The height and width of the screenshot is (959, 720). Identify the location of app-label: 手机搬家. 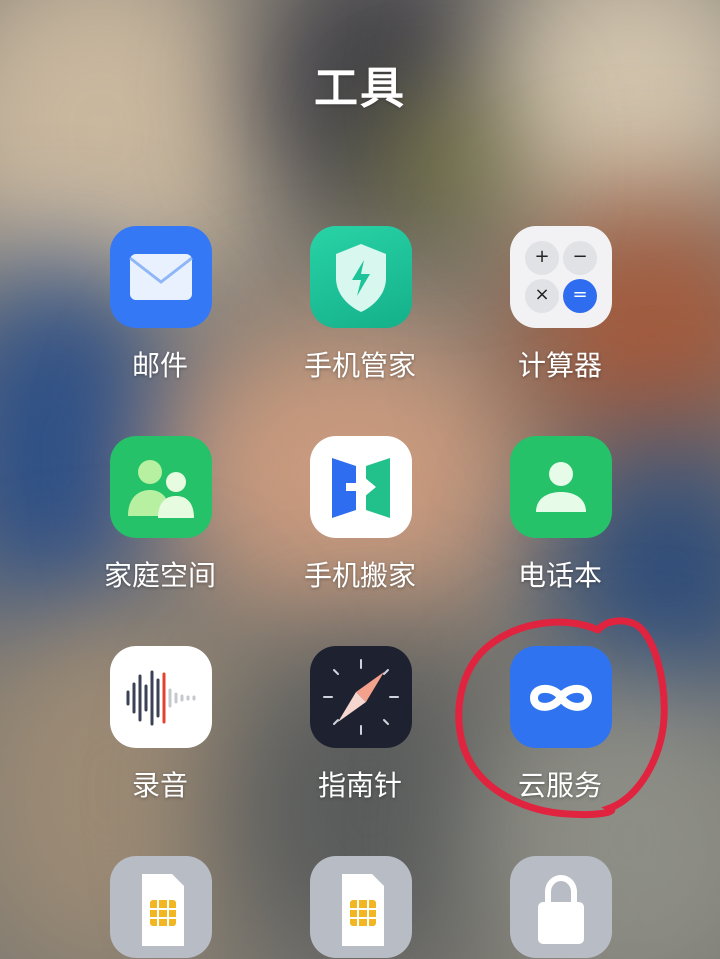
(359, 575).